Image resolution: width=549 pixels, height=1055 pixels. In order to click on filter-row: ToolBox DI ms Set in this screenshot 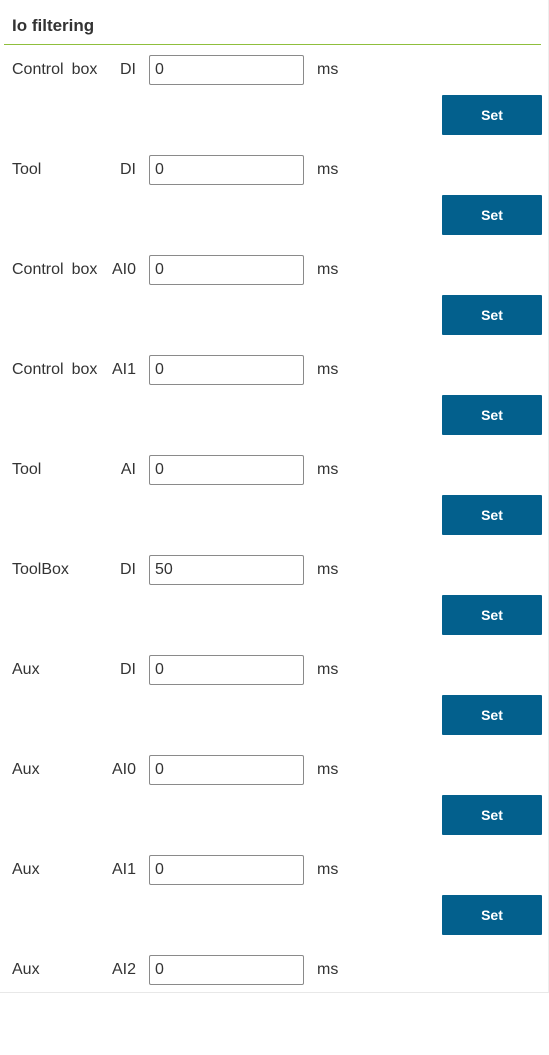, I will do `click(274, 605)`.